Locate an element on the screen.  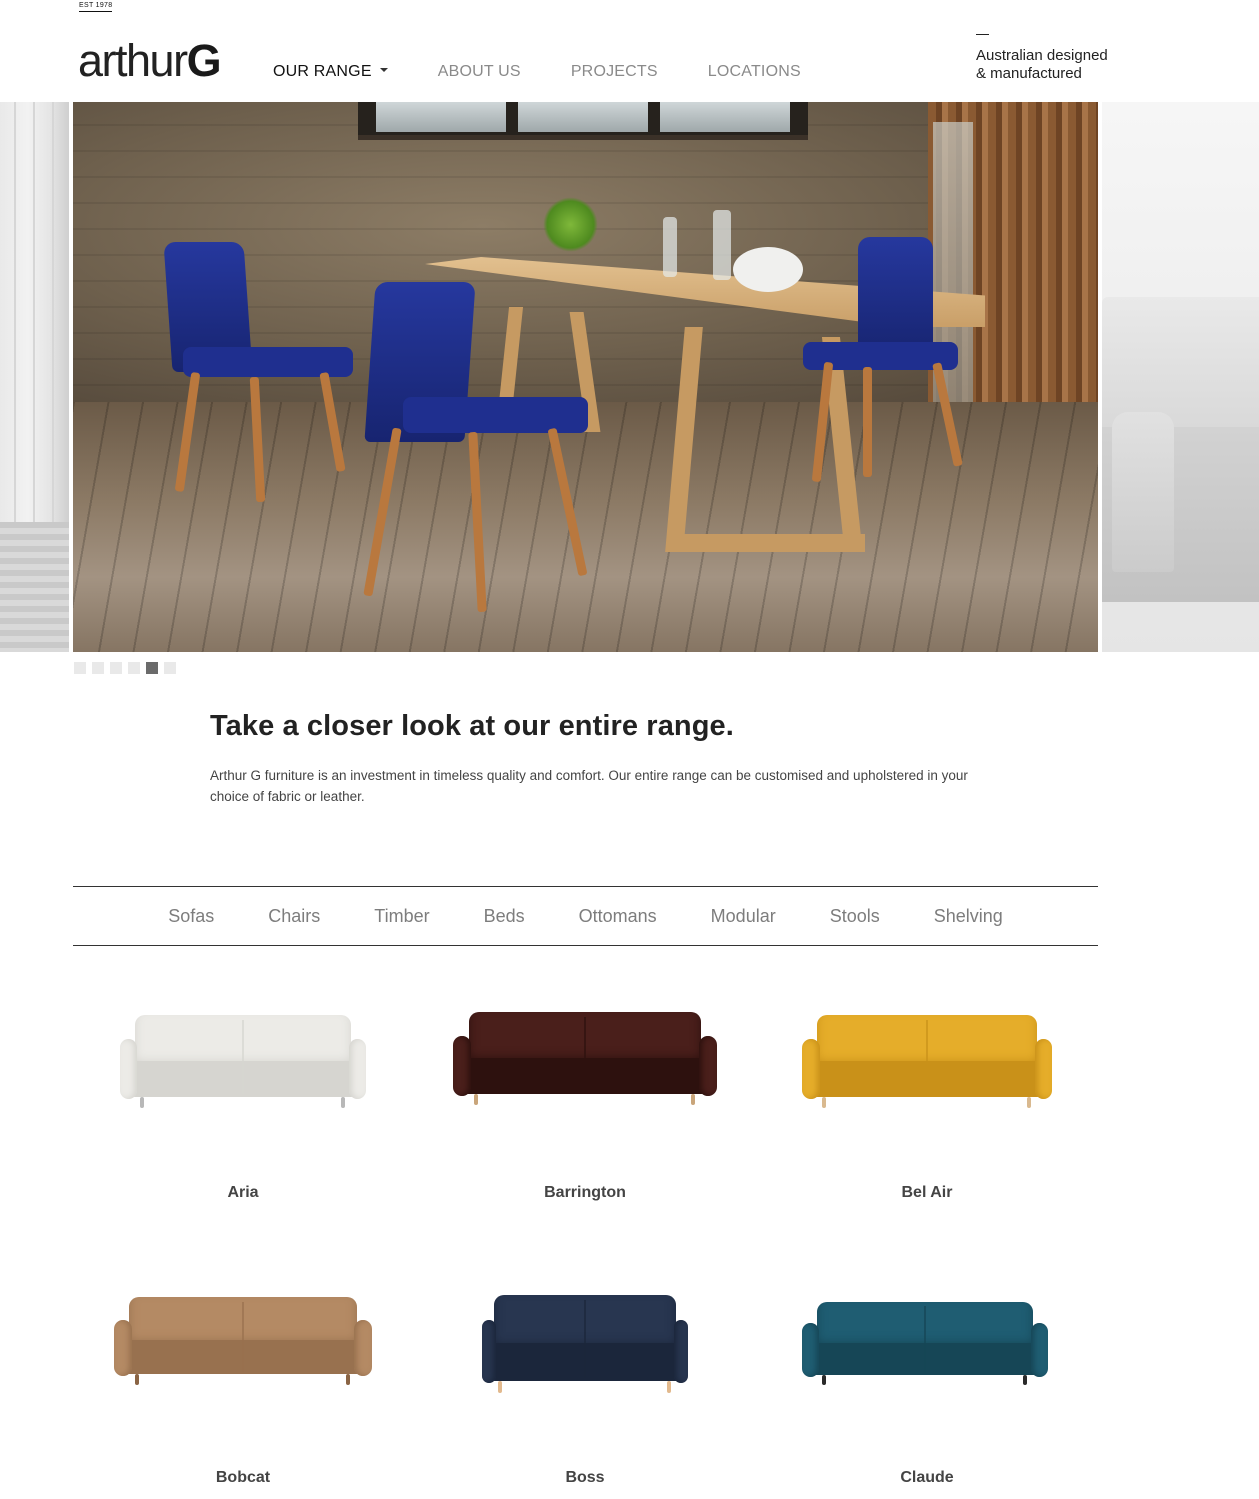
arthur-g-logo: arthurG is located at coordinates (150, 60).